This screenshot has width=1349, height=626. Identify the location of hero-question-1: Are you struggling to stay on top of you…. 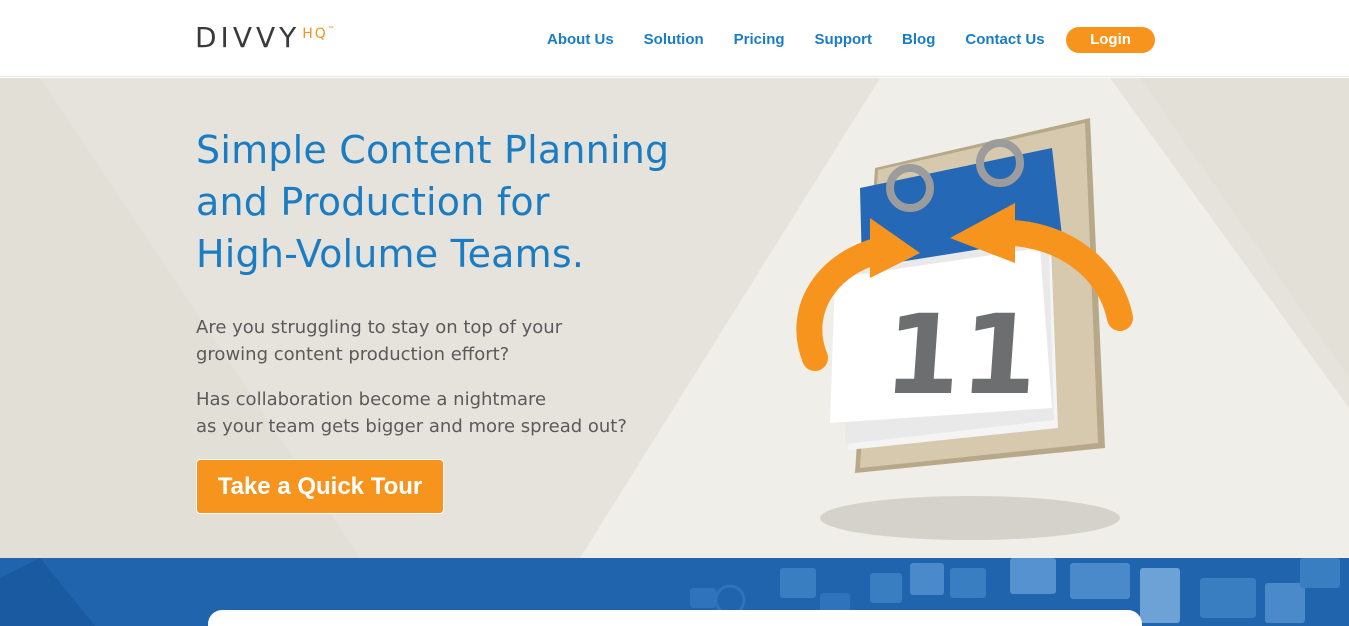
(436, 341).